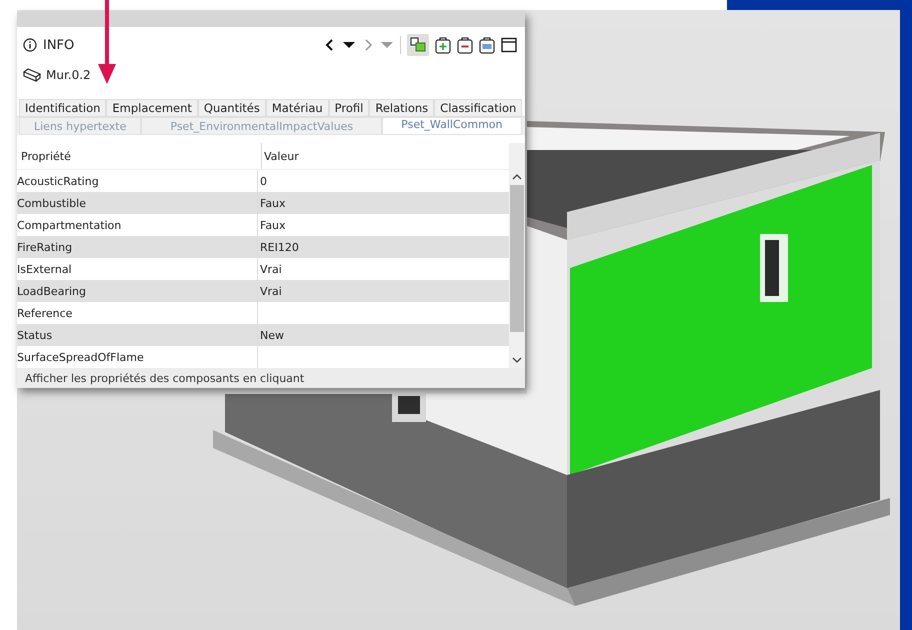 The width and height of the screenshot is (912, 630). Describe the element at coordinates (349, 107) in the screenshot. I see `tab: Profil` at that location.